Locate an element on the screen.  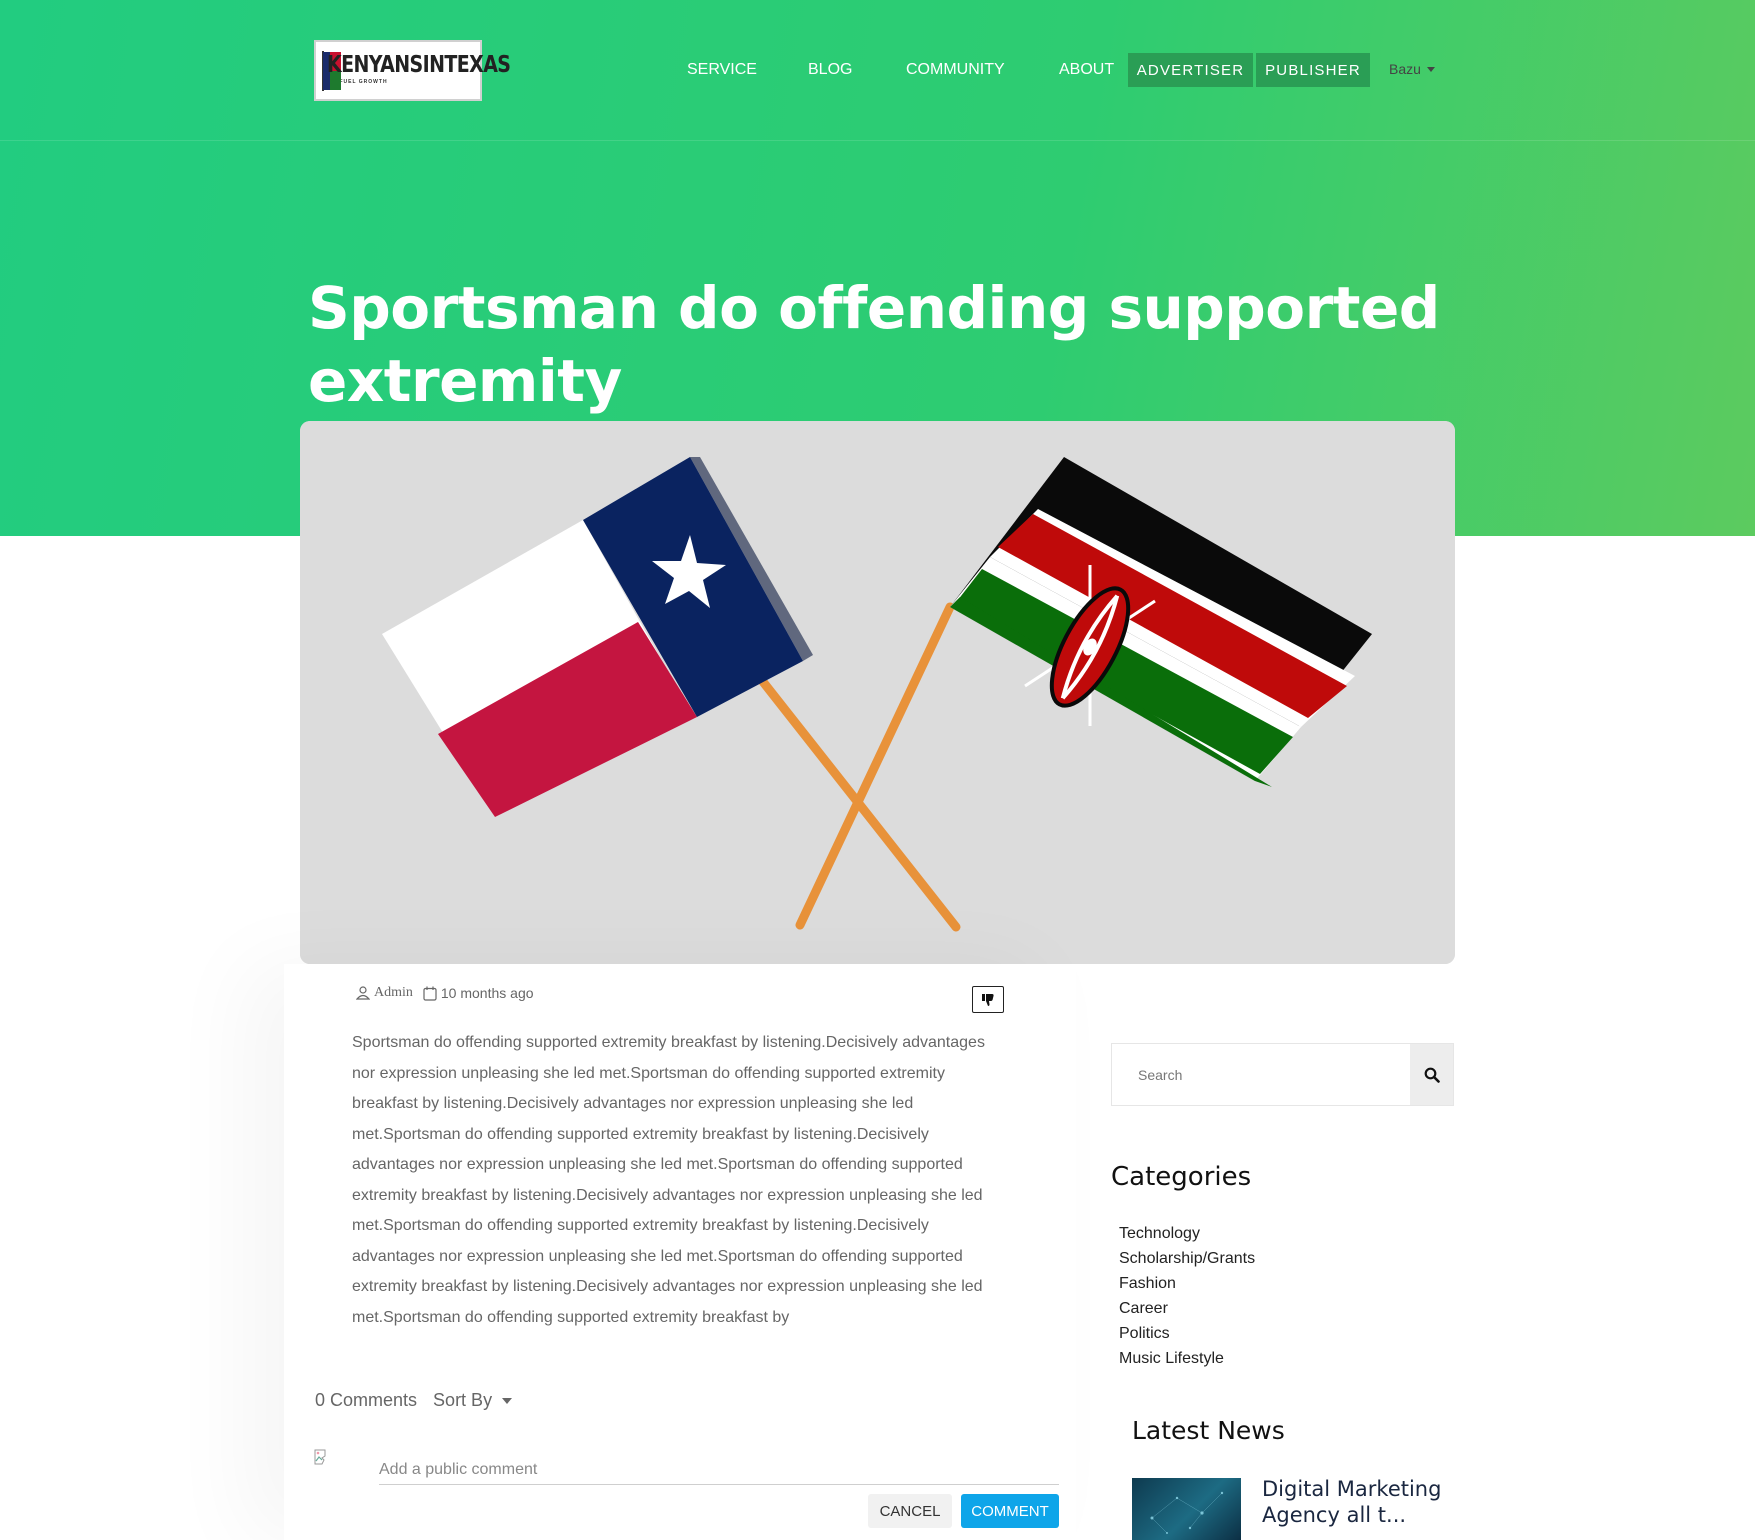
search-button is located at coordinates (1431, 1074).